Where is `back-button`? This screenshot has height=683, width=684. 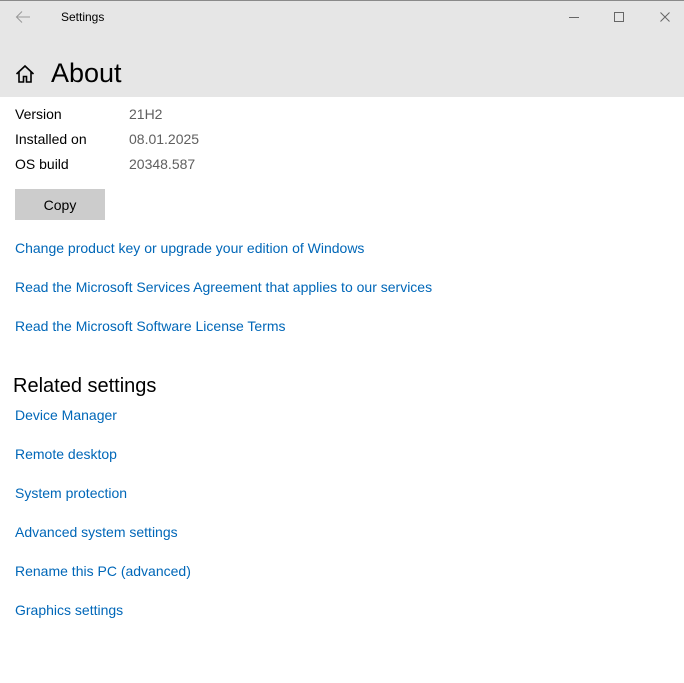
back-button is located at coordinates (23, 17).